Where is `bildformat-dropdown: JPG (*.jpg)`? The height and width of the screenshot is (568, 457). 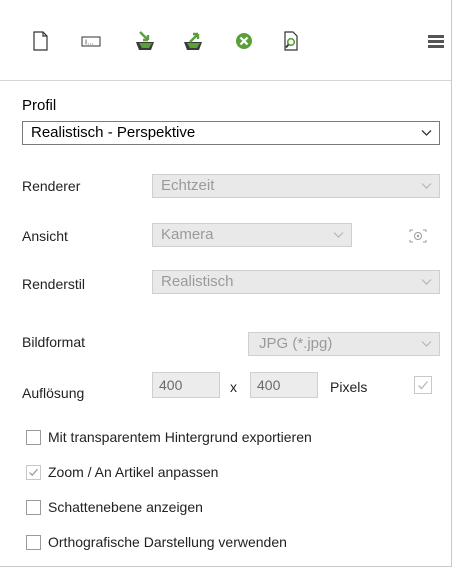 bildformat-dropdown: JPG (*.jpg) is located at coordinates (344, 344).